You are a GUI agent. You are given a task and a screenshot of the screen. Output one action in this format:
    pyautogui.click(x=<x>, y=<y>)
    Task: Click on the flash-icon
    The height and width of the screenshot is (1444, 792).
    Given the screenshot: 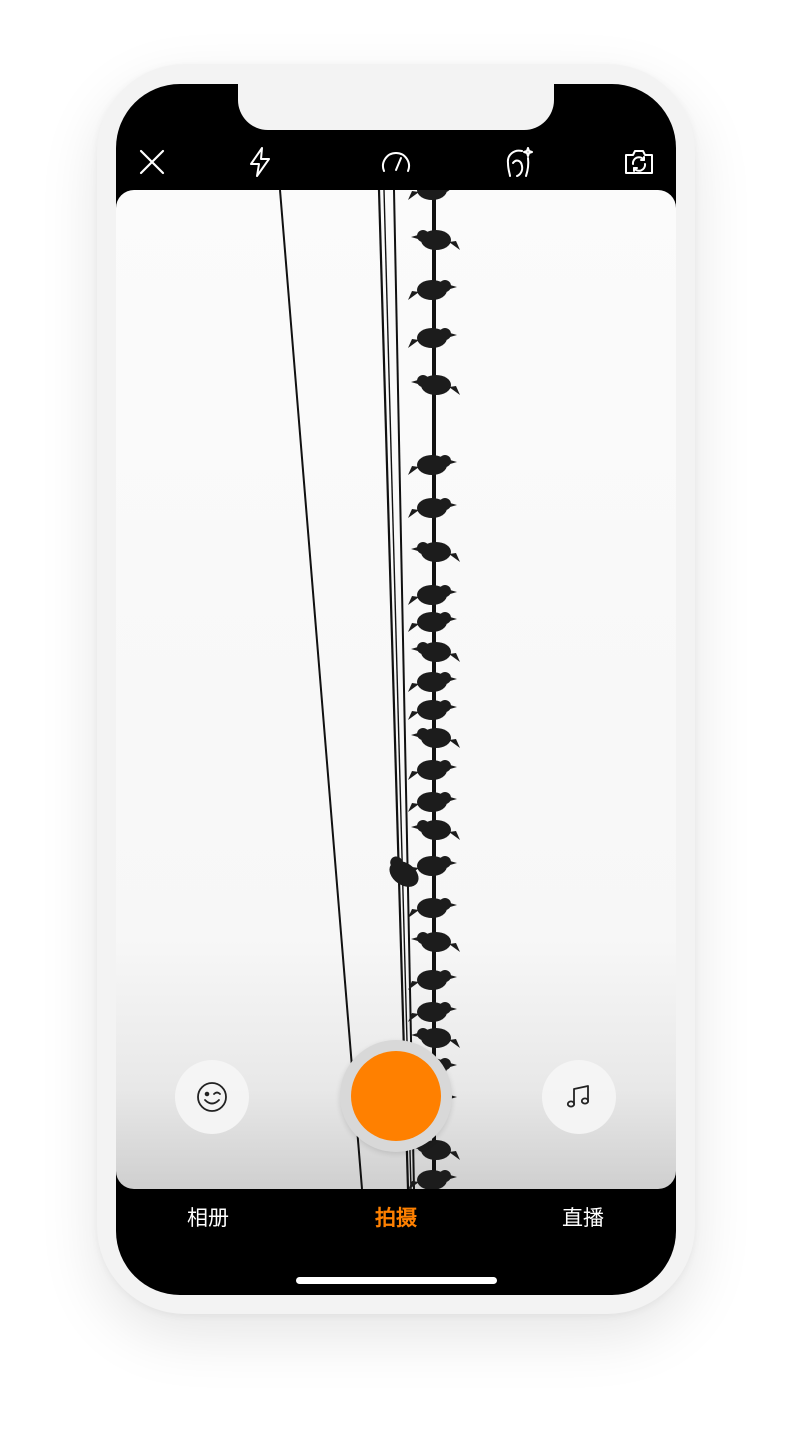 What is the action you would take?
    pyautogui.click(x=260, y=162)
    